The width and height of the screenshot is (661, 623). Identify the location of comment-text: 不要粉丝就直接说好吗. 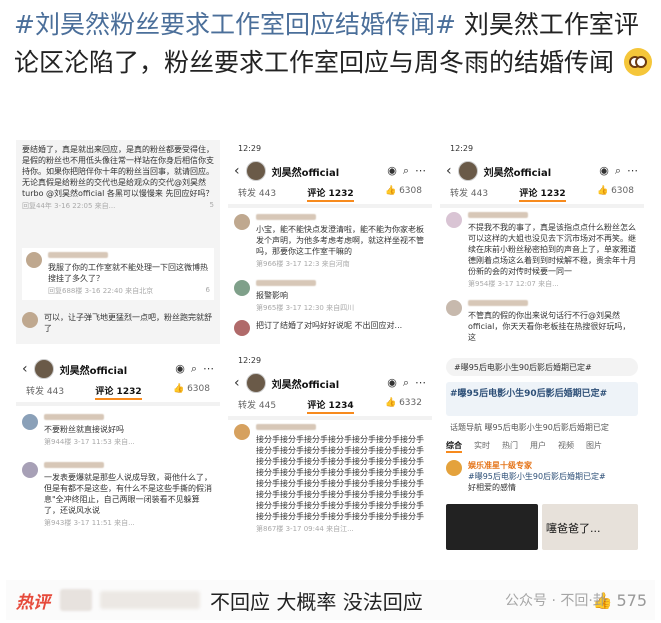
(84, 429).